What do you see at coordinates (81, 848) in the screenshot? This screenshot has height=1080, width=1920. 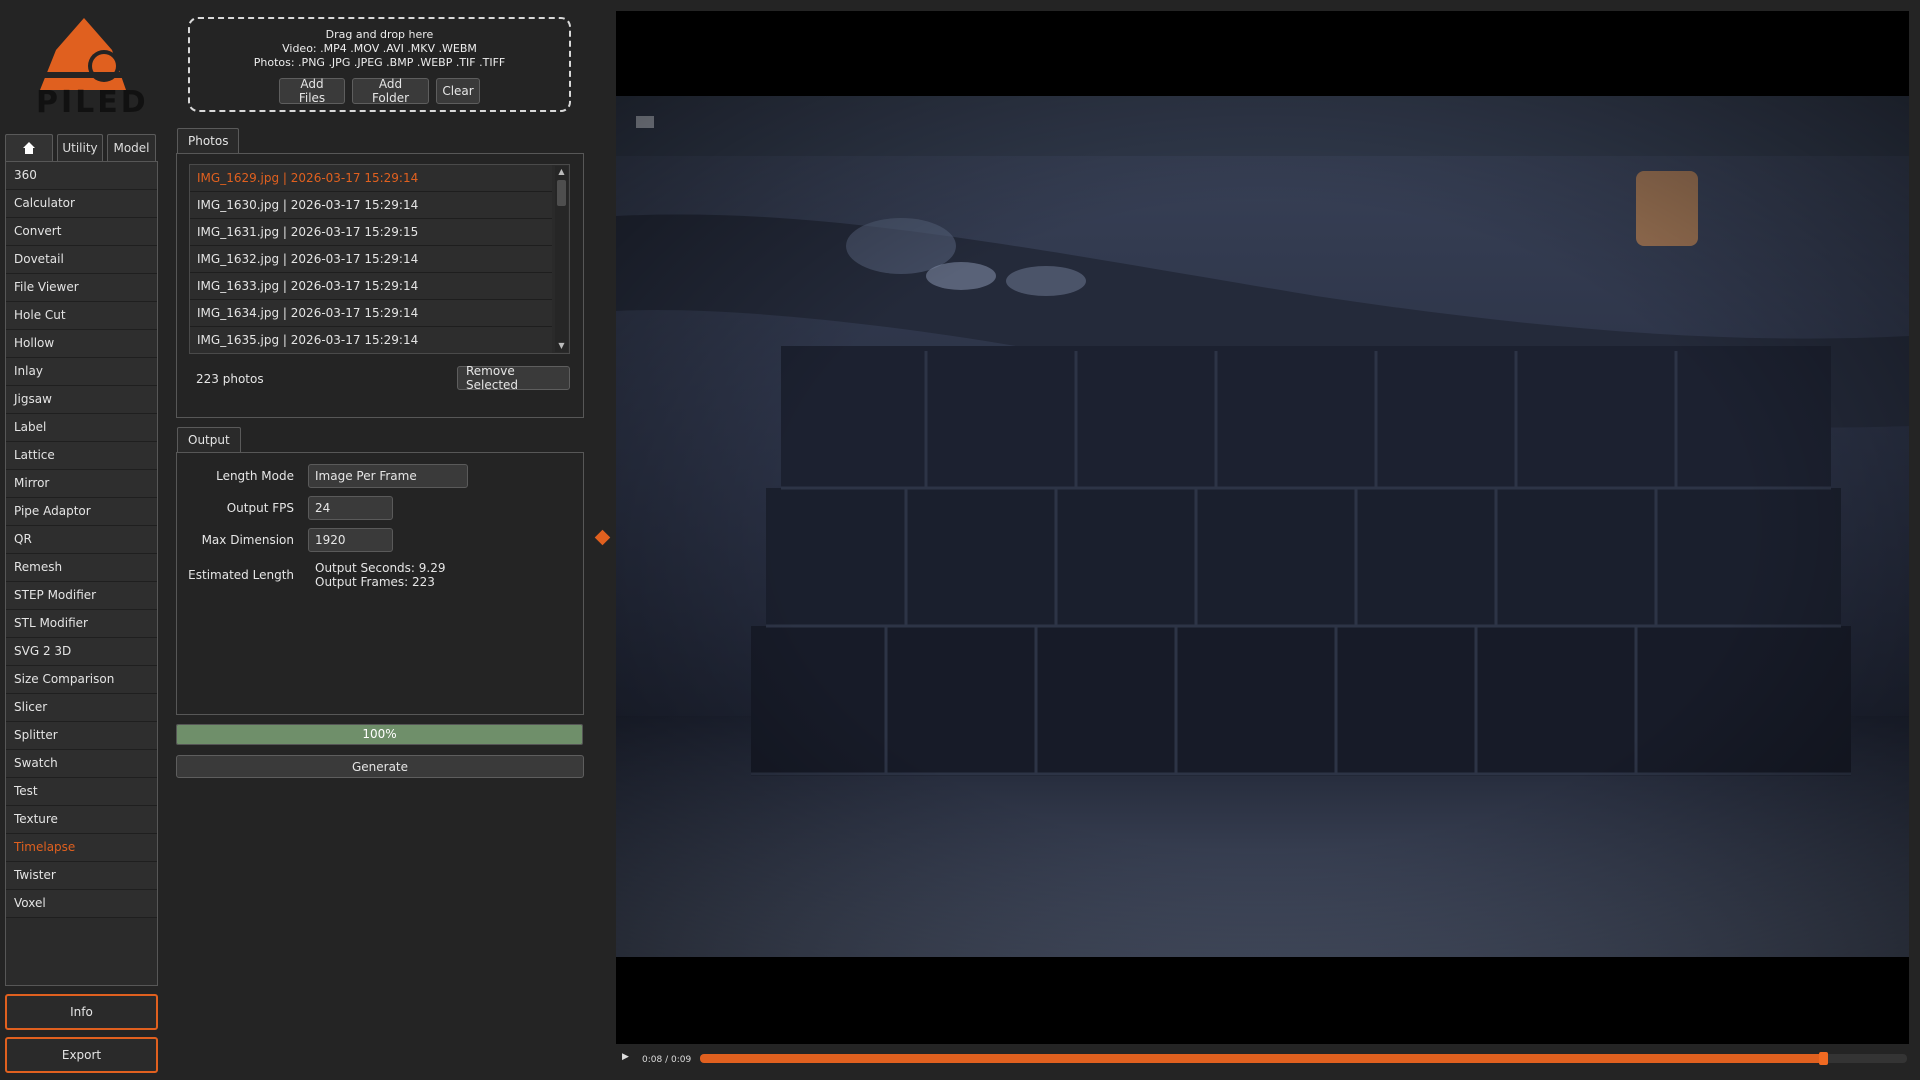 I see `sidebar-item: Timelapse` at bounding box center [81, 848].